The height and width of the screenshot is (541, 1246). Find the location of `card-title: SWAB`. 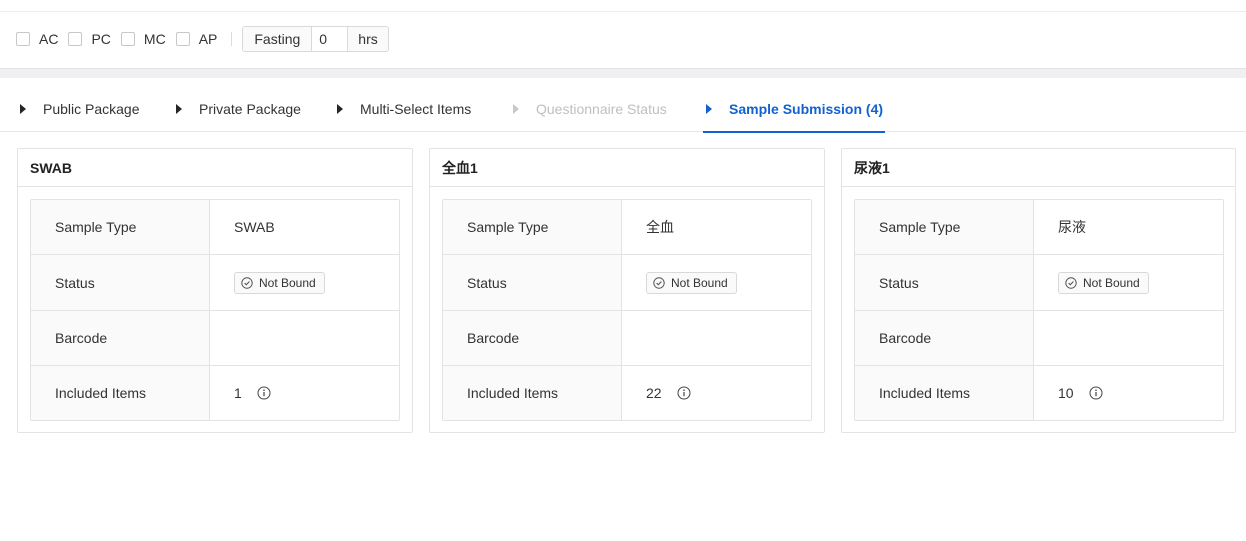

card-title: SWAB is located at coordinates (215, 168).